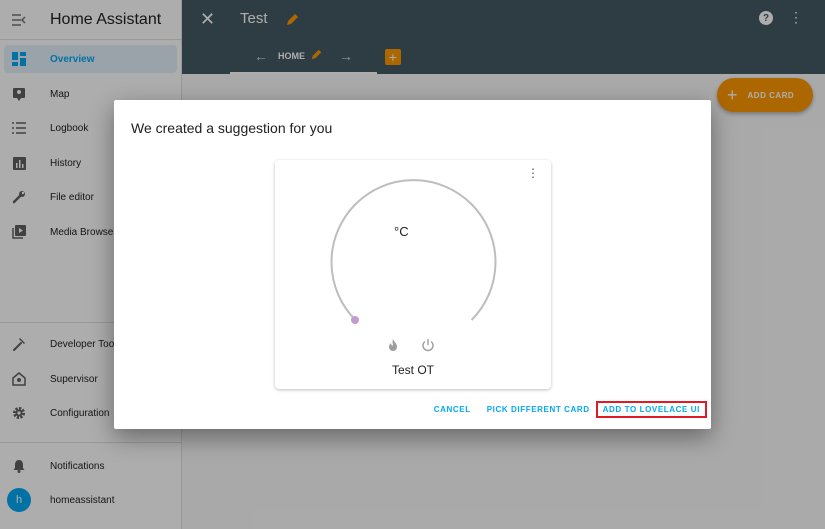  What do you see at coordinates (232, 128) in the screenshot?
I see `dialog-title: We created a suggestion for you` at bounding box center [232, 128].